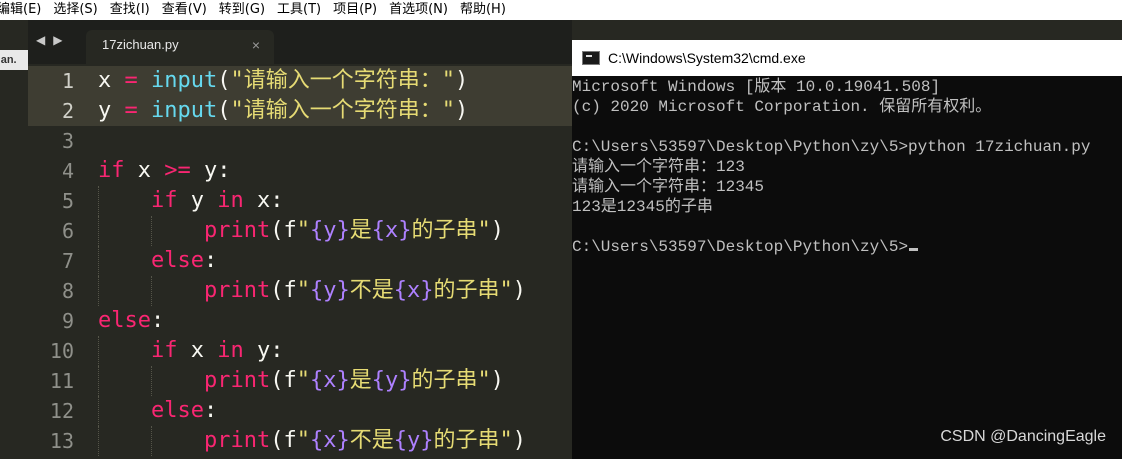  Describe the element at coordinates (111, 110) in the screenshot. I see `code-token: y` at that location.